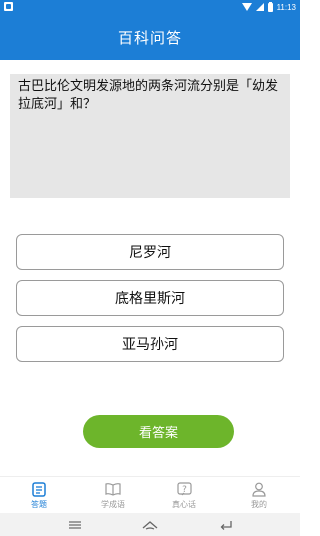 The height and width of the screenshot is (536, 320). I want to click on status-bar: 11:13, so click(150, 7).